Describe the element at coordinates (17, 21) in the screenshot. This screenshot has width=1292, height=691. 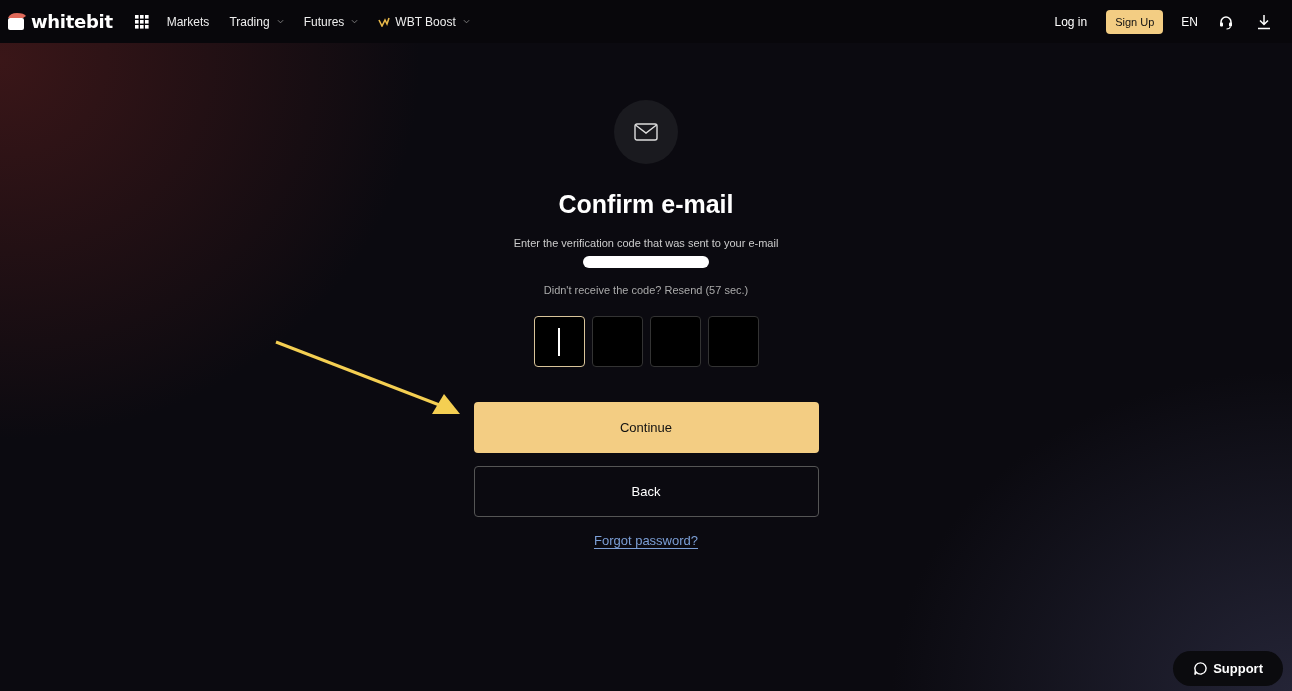
I see `logo-icon` at that location.